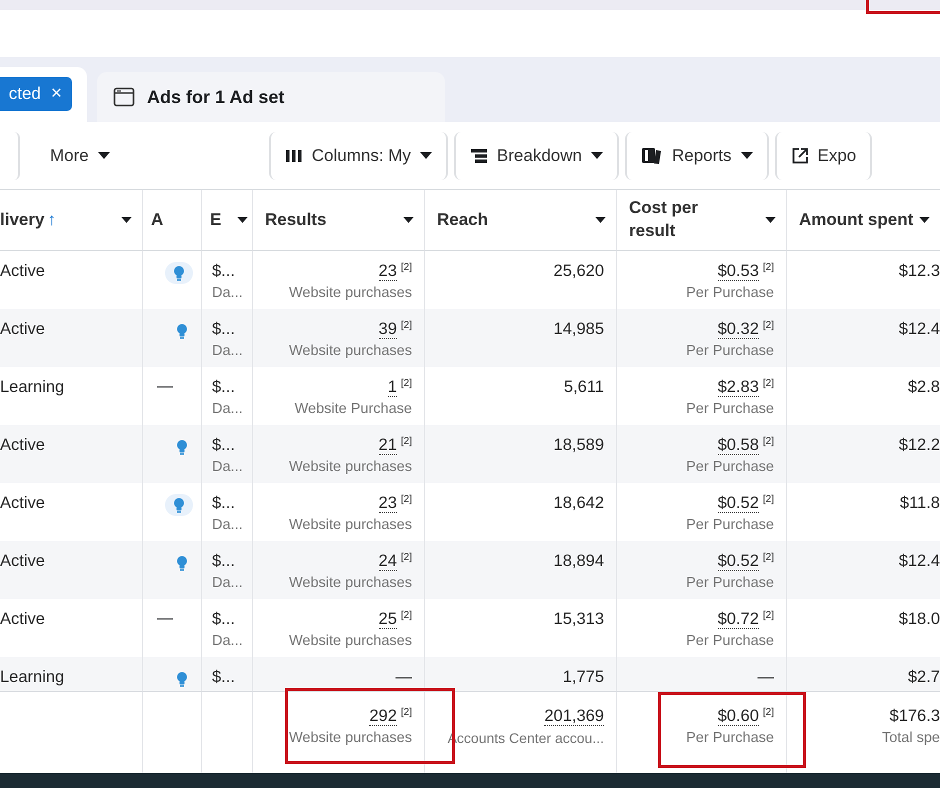  What do you see at coordinates (738, 271) in the screenshot?
I see `cost-value: $0.53` at bounding box center [738, 271].